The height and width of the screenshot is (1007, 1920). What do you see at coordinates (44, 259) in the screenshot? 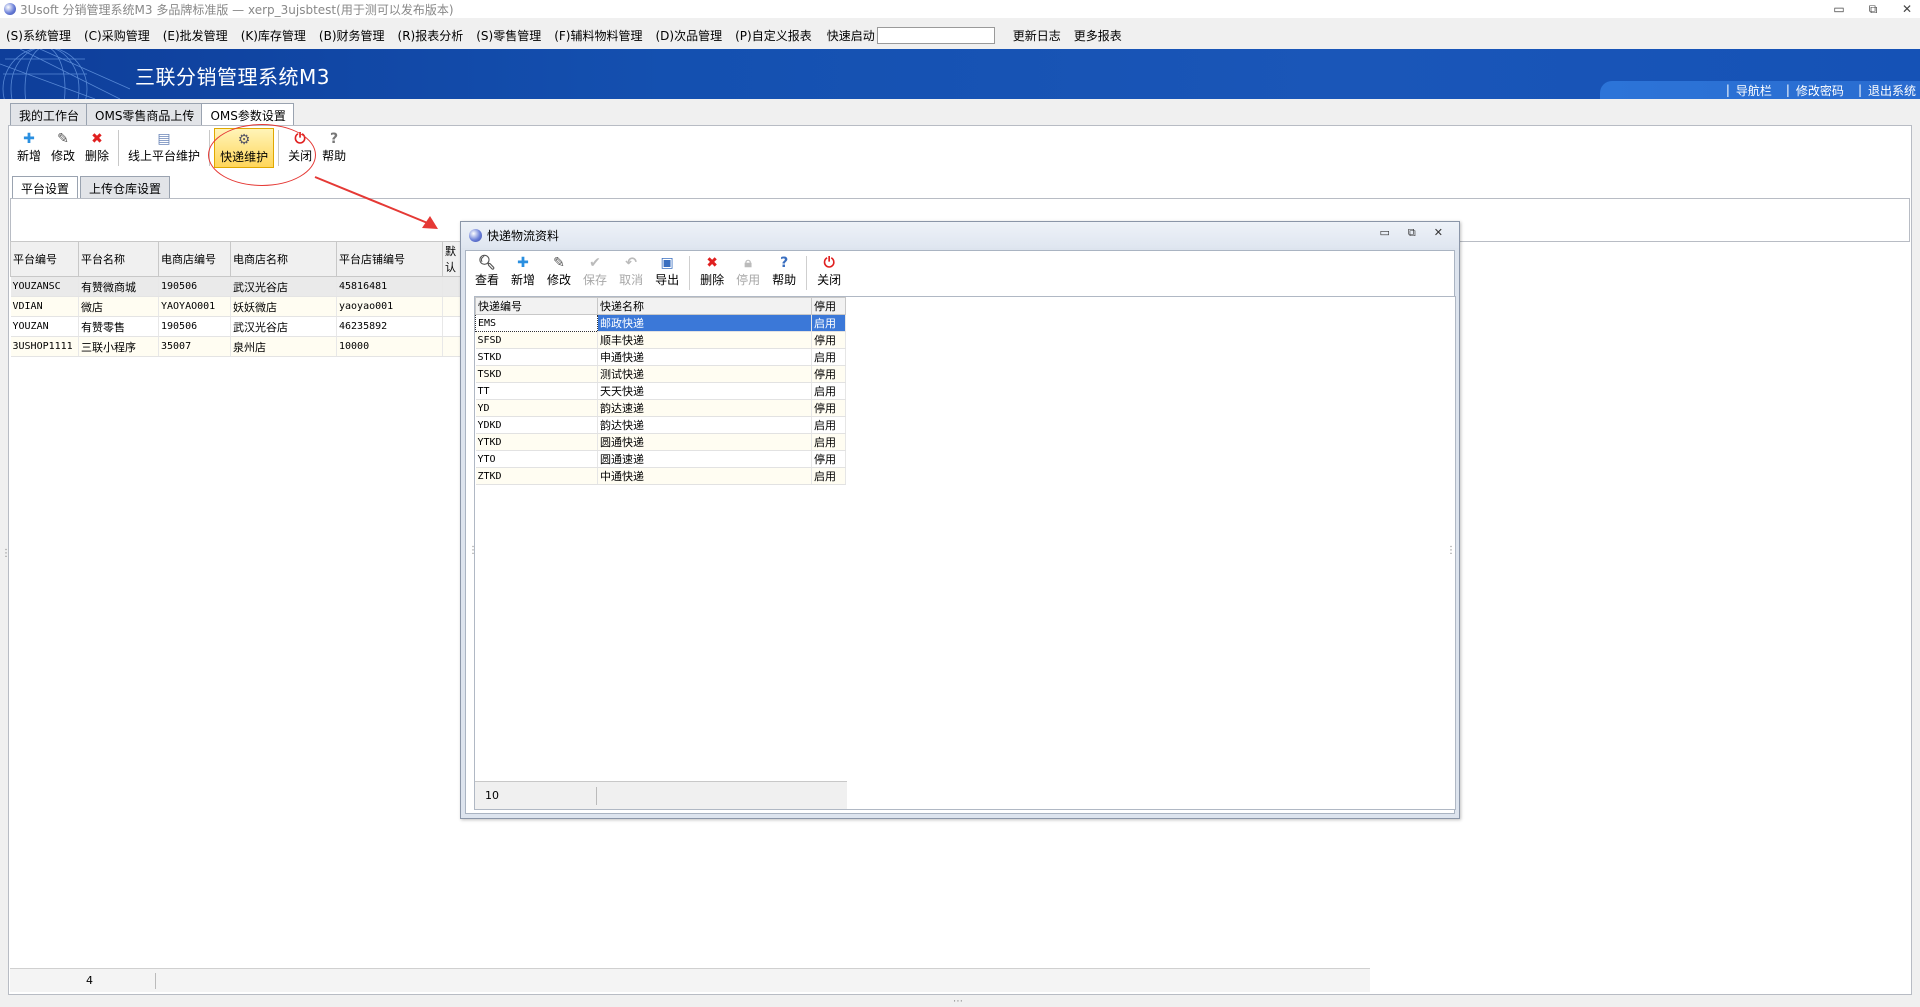
I see `col-platform-code: 平台编号` at bounding box center [44, 259].